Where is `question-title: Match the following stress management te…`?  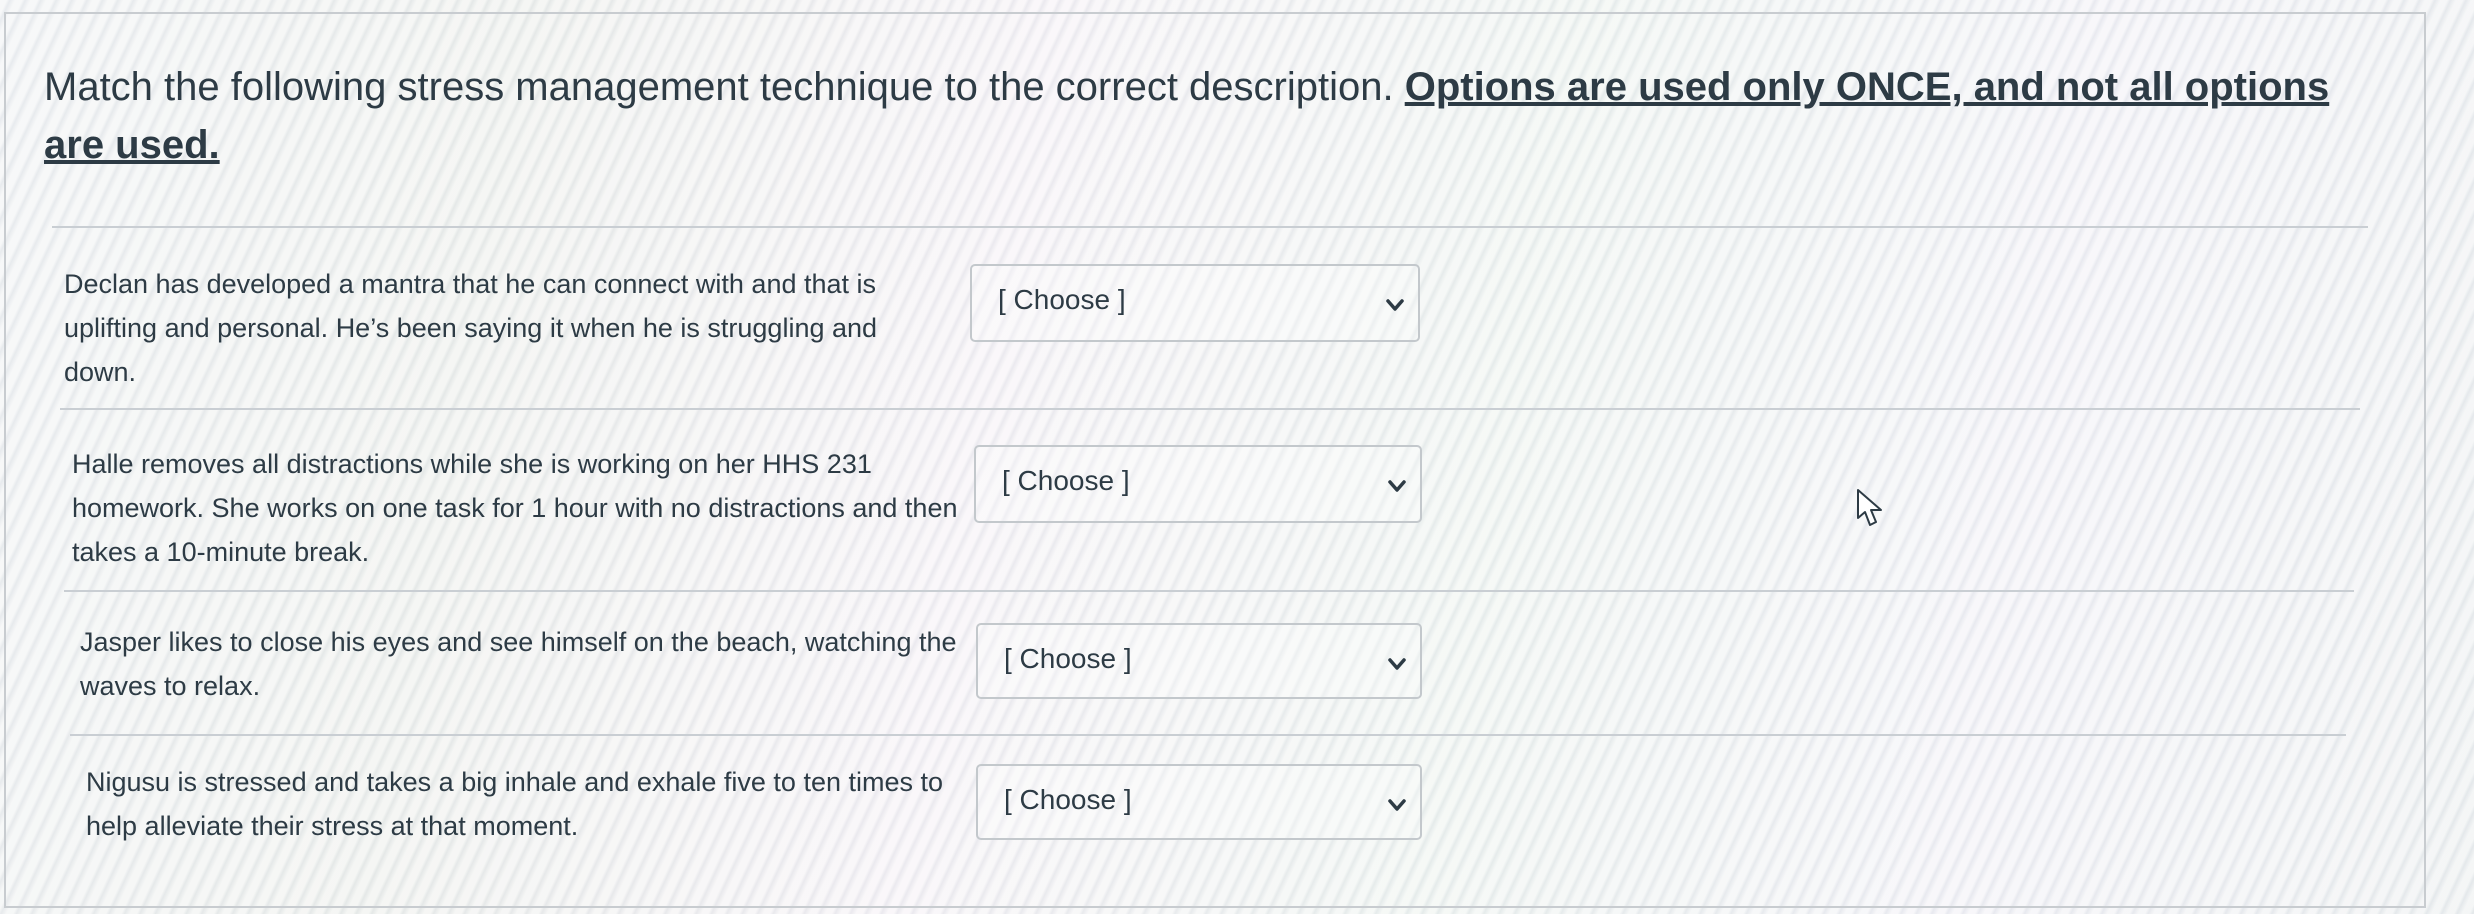
question-title: Match the following stress management te… is located at coordinates (1194, 116).